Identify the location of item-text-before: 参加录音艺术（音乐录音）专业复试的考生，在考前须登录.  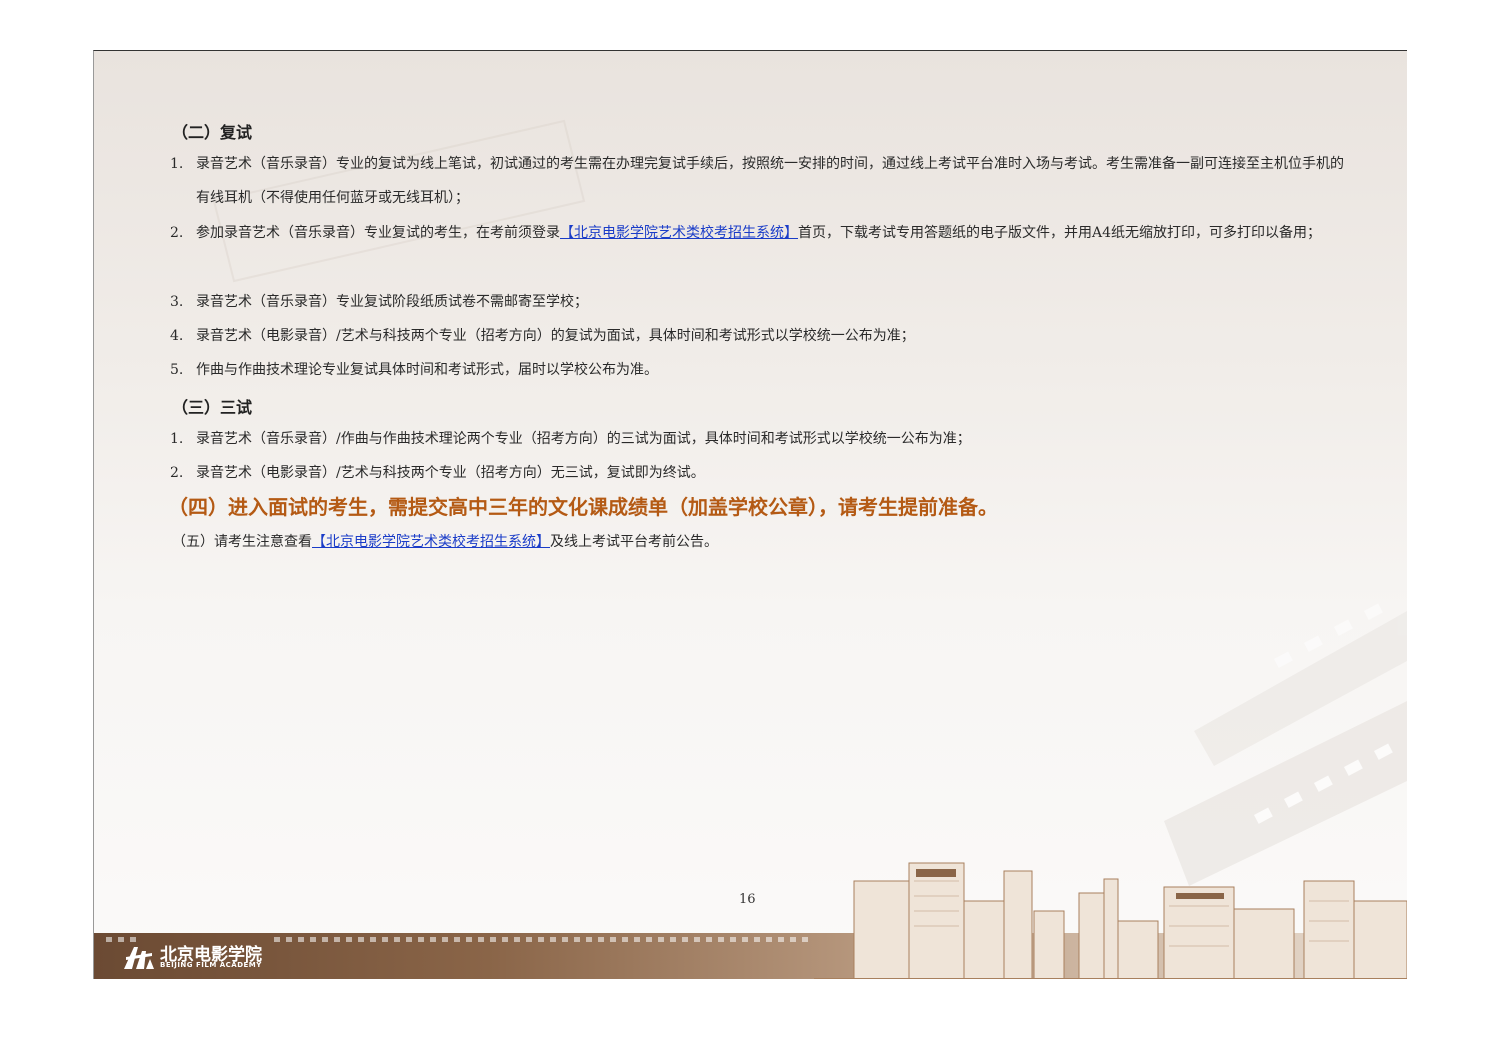
(378, 233).